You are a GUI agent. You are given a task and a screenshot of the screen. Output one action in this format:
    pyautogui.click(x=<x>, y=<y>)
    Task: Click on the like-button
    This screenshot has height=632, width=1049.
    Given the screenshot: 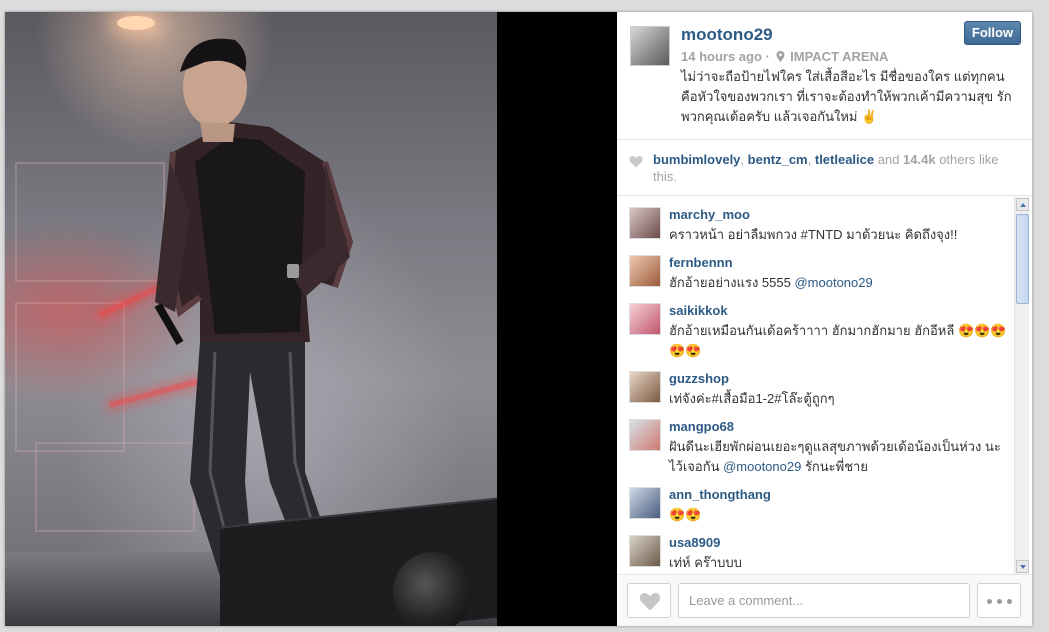 What is the action you would take?
    pyautogui.click(x=649, y=600)
    